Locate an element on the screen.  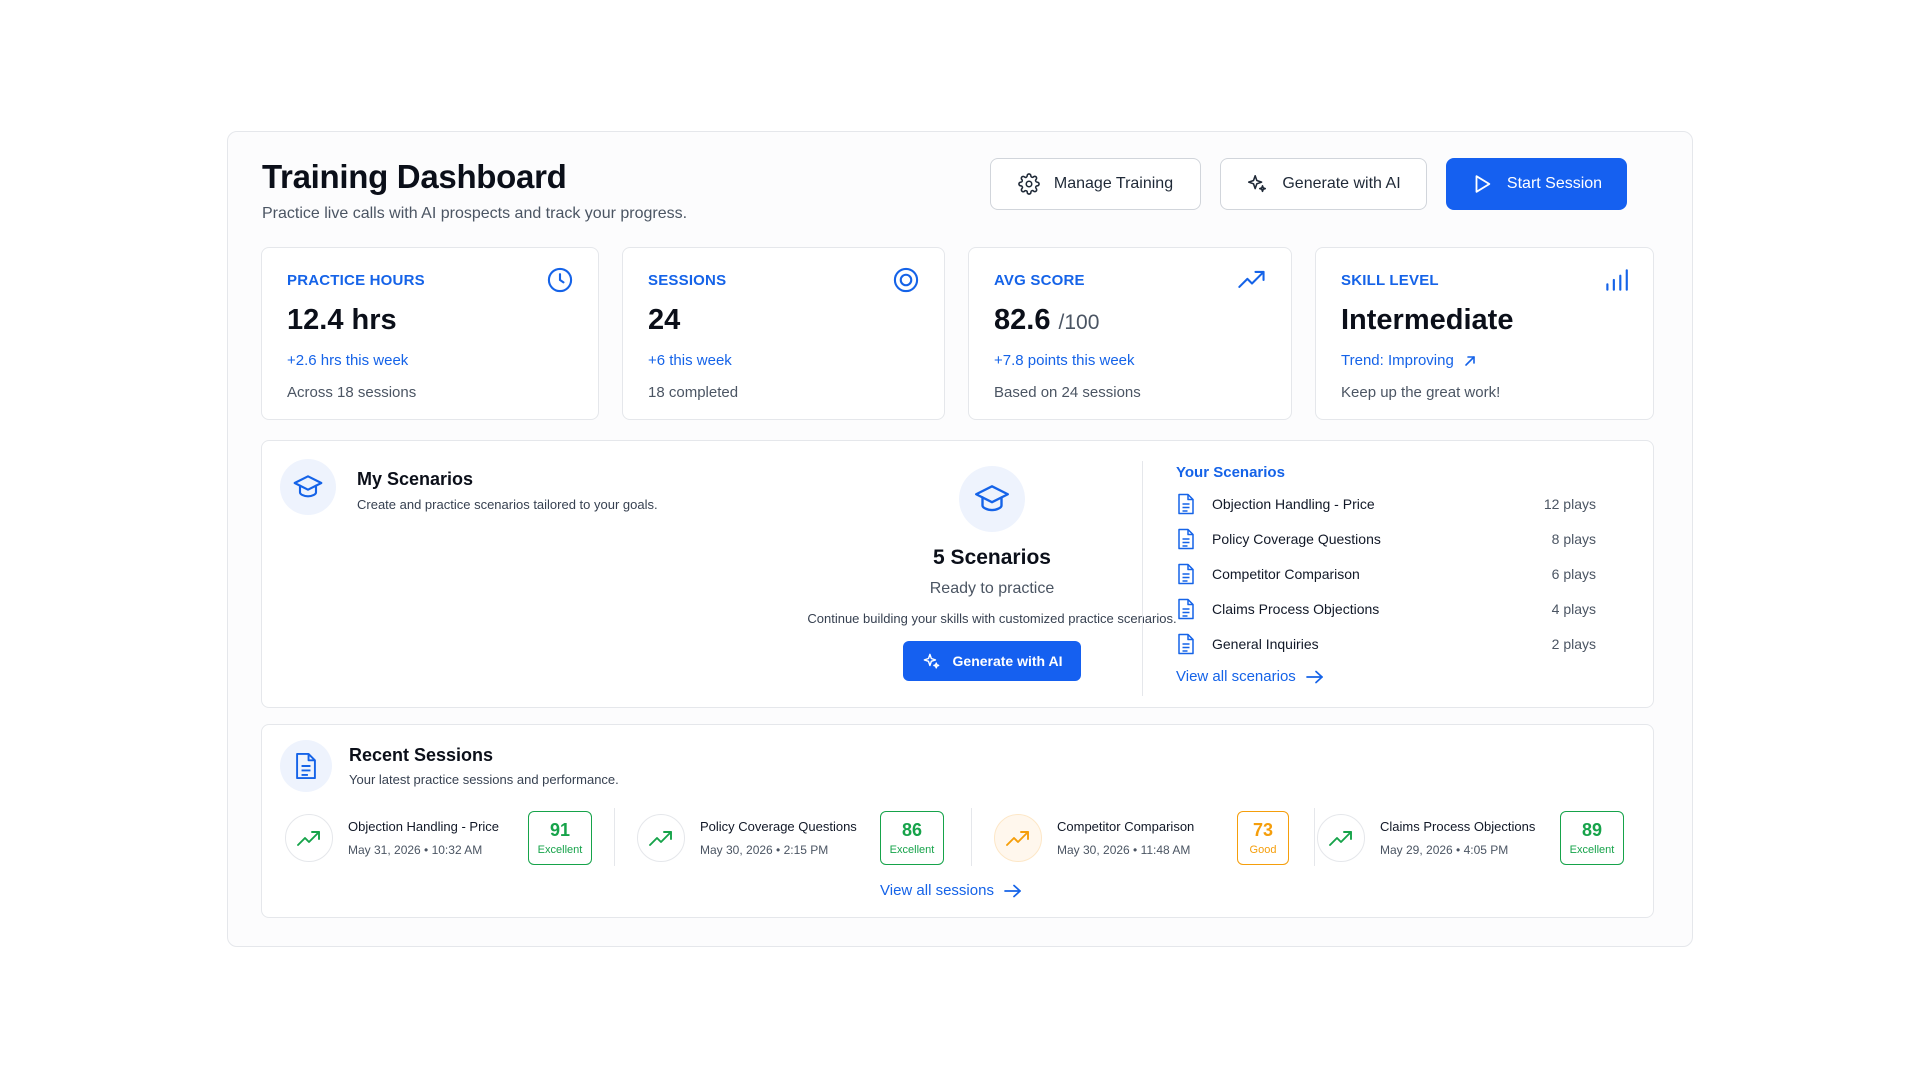
score-badge: 86 Excellent is located at coordinates (912, 838).